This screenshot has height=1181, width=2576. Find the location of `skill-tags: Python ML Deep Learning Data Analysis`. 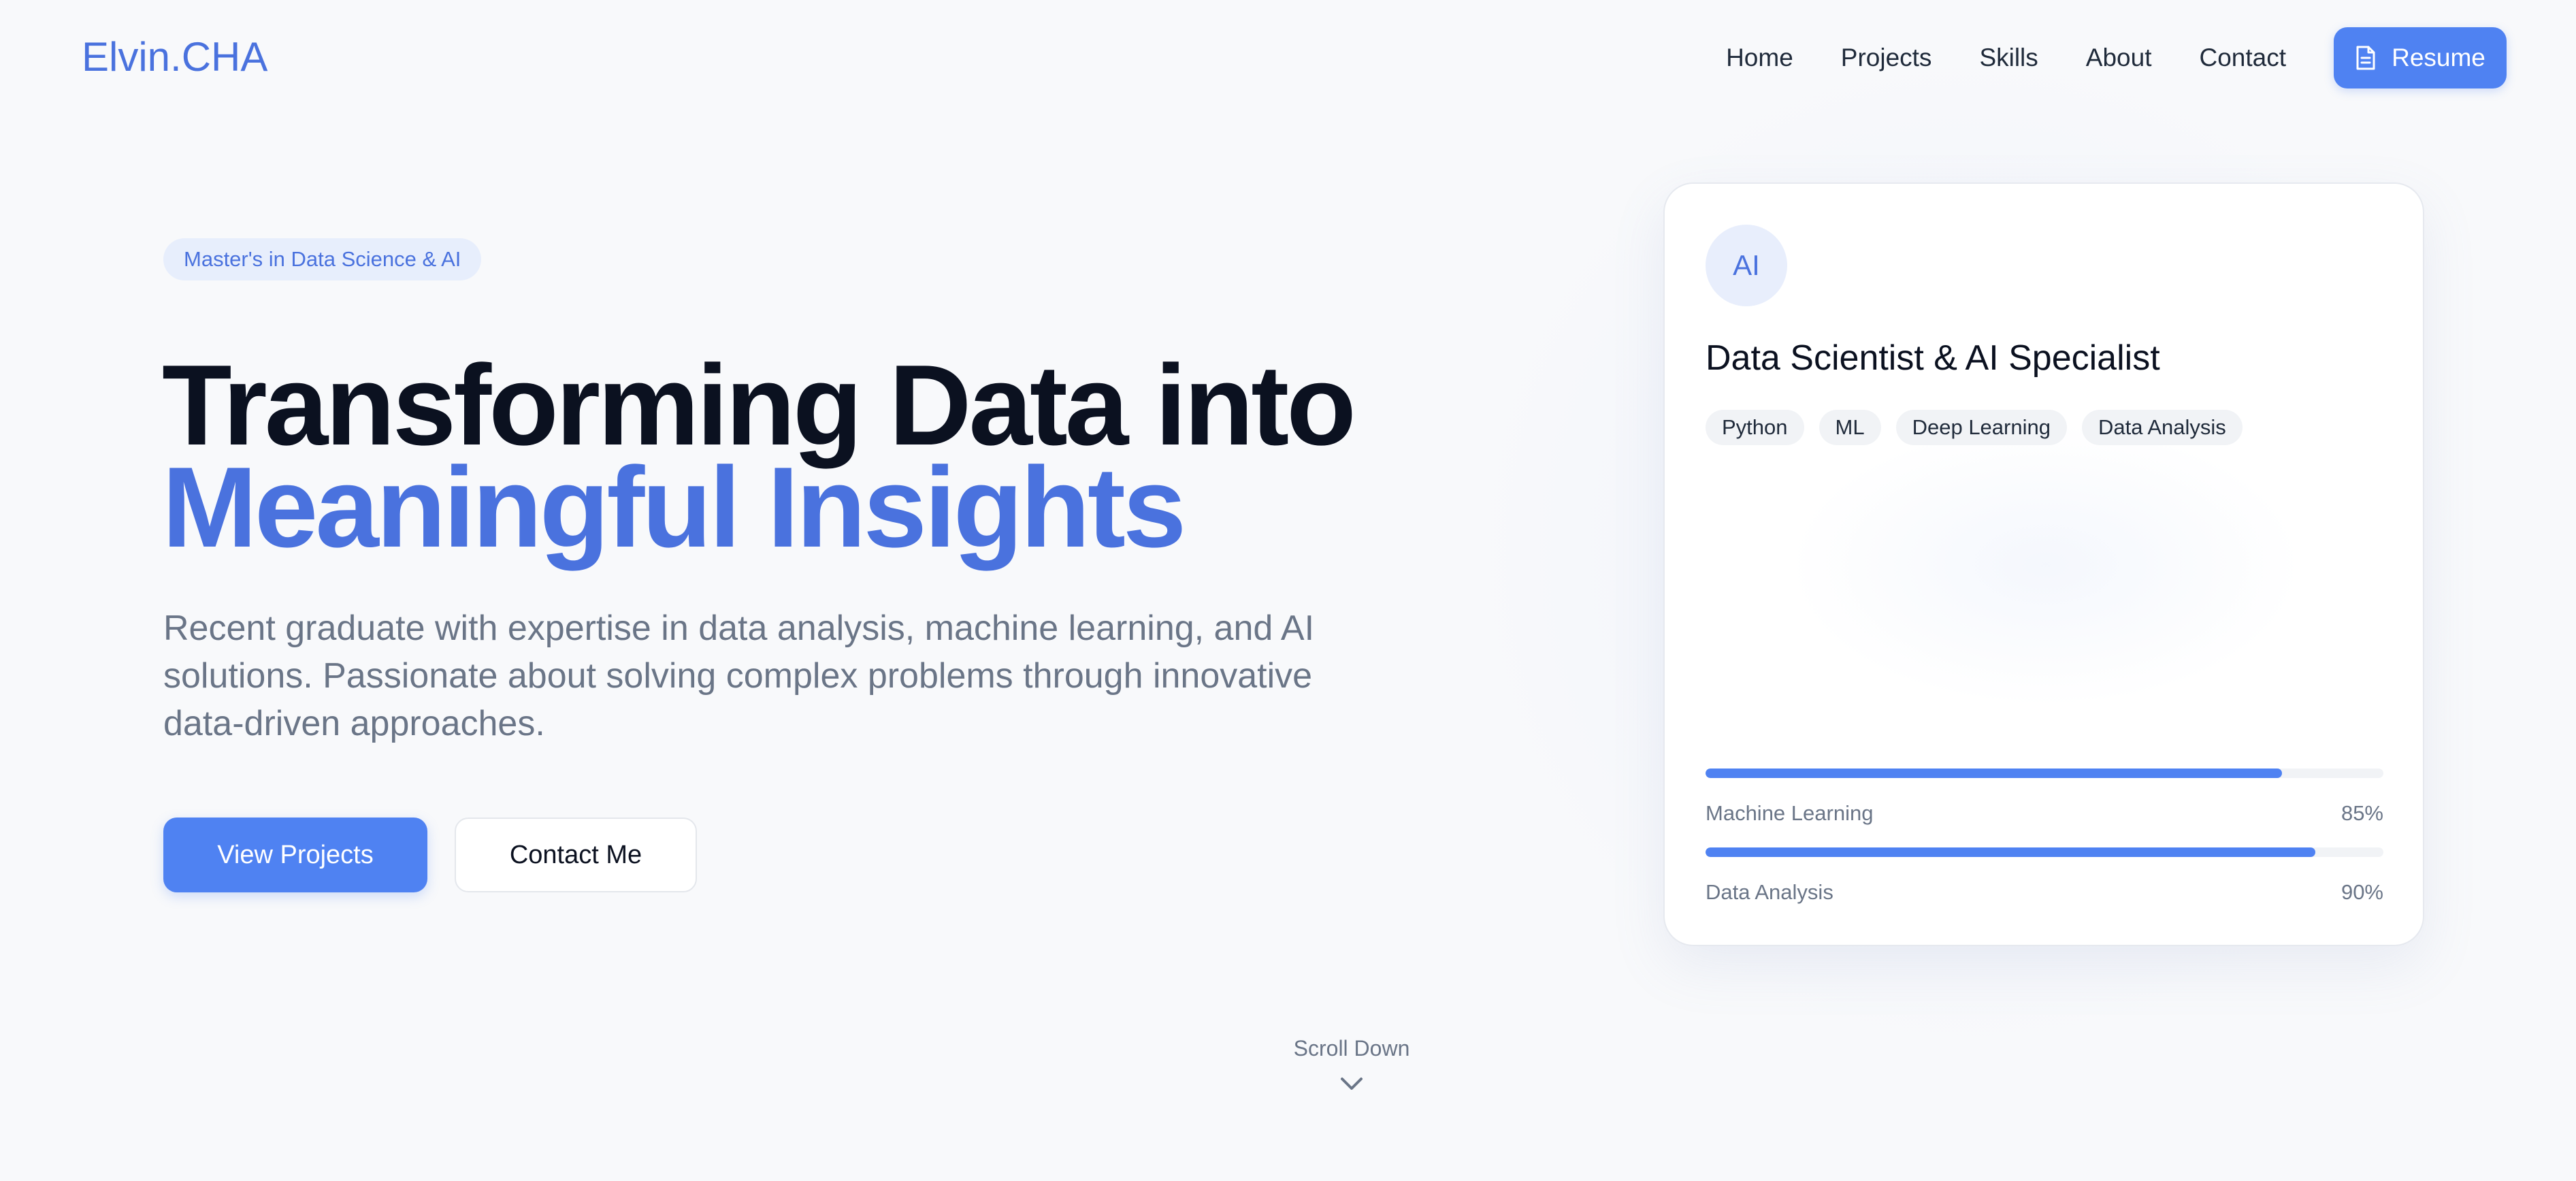

skill-tags: Python ML Deep Learning Data Analysis is located at coordinates (1974, 427).